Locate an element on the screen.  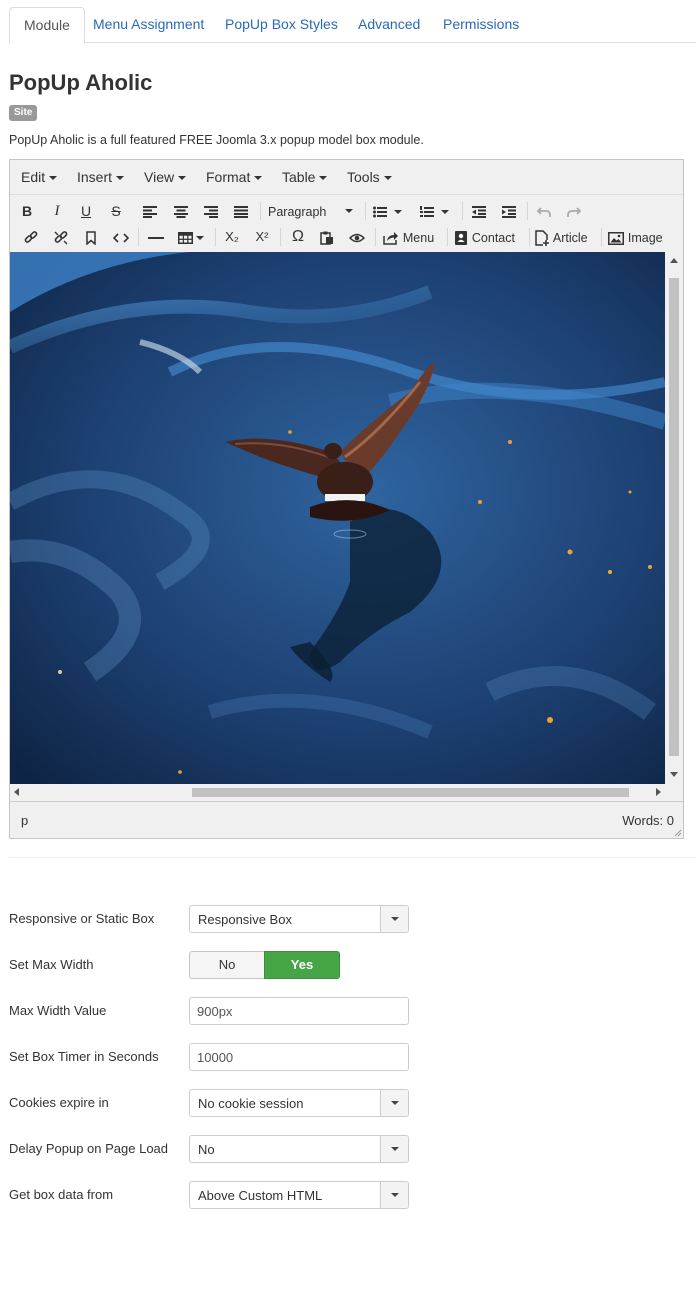
undo-button is located at coordinates (544, 211).